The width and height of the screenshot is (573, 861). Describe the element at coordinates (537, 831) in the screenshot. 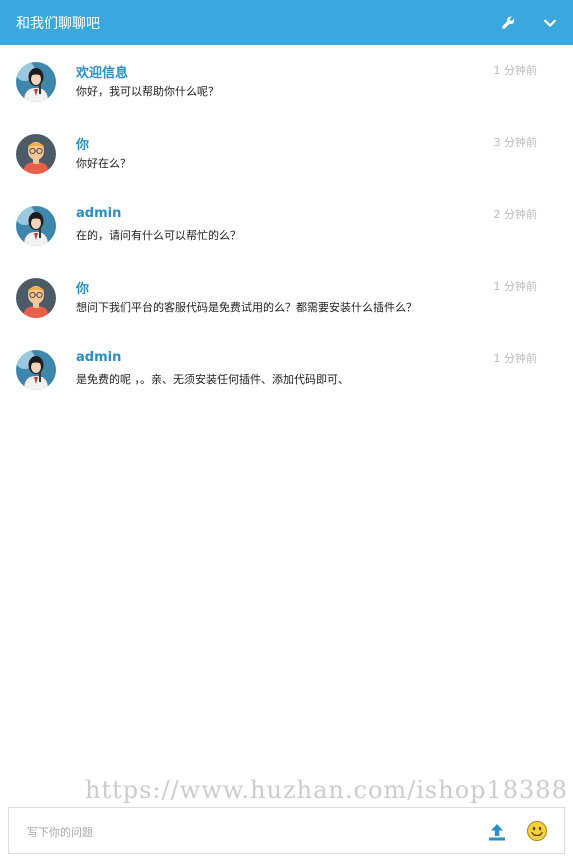

I see `emoji-icon` at that location.